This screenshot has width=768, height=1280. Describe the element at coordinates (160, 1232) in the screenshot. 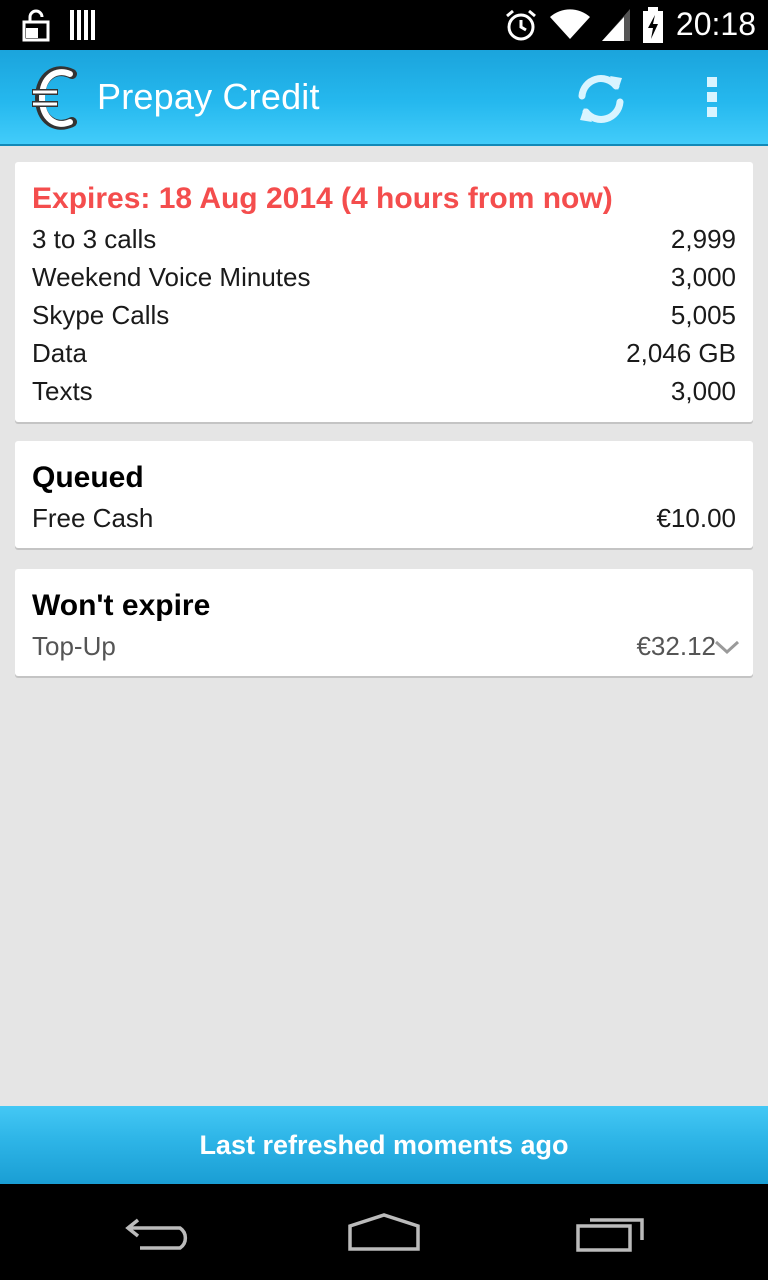

I see `back-icon` at that location.